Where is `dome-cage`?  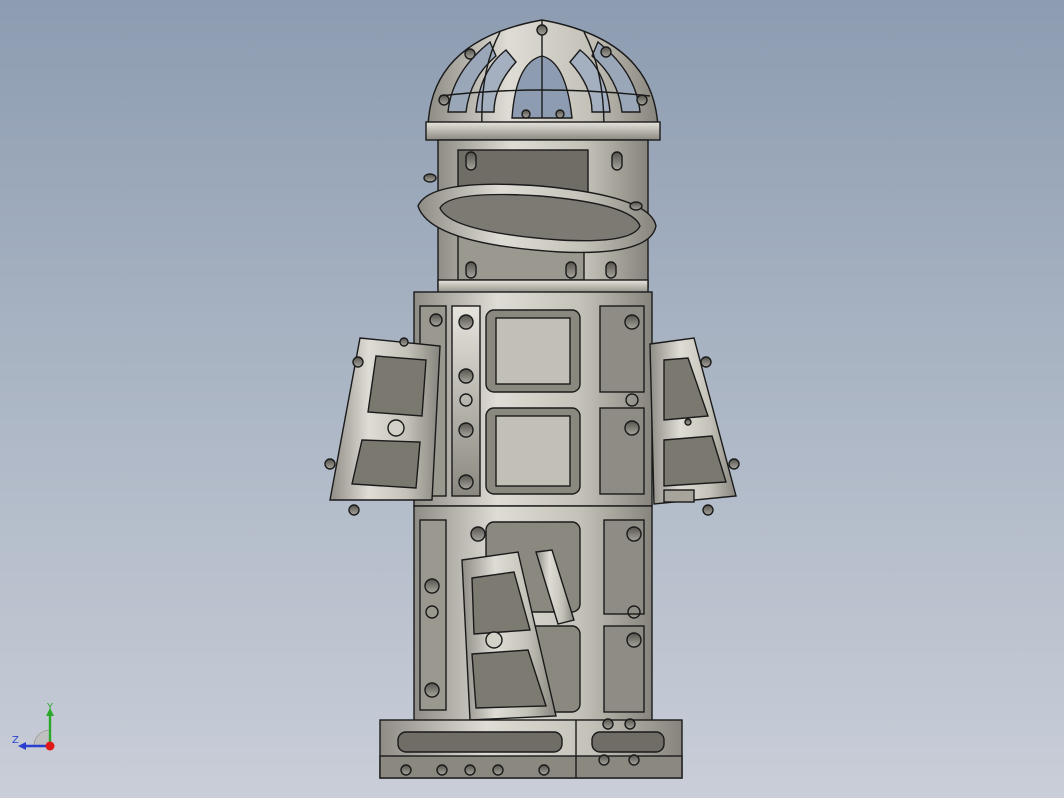 dome-cage is located at coordinates (543, 80).